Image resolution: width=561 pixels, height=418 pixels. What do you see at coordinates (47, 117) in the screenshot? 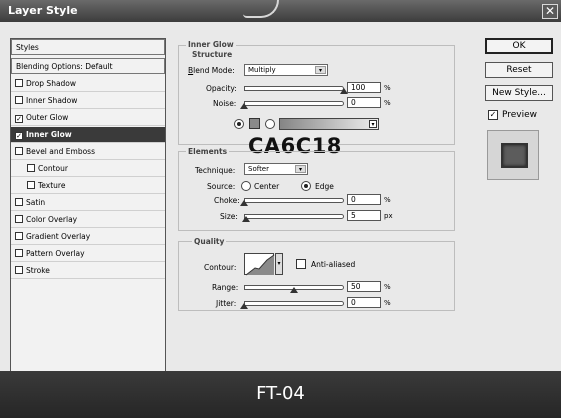
I see `style-item-label: Outer Glow` at bounding box center [47, 117].